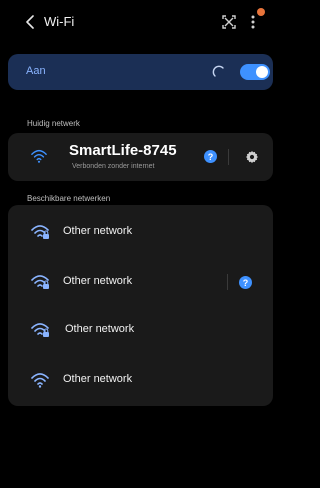  I want to click on gear-icon, so click(252, 157).